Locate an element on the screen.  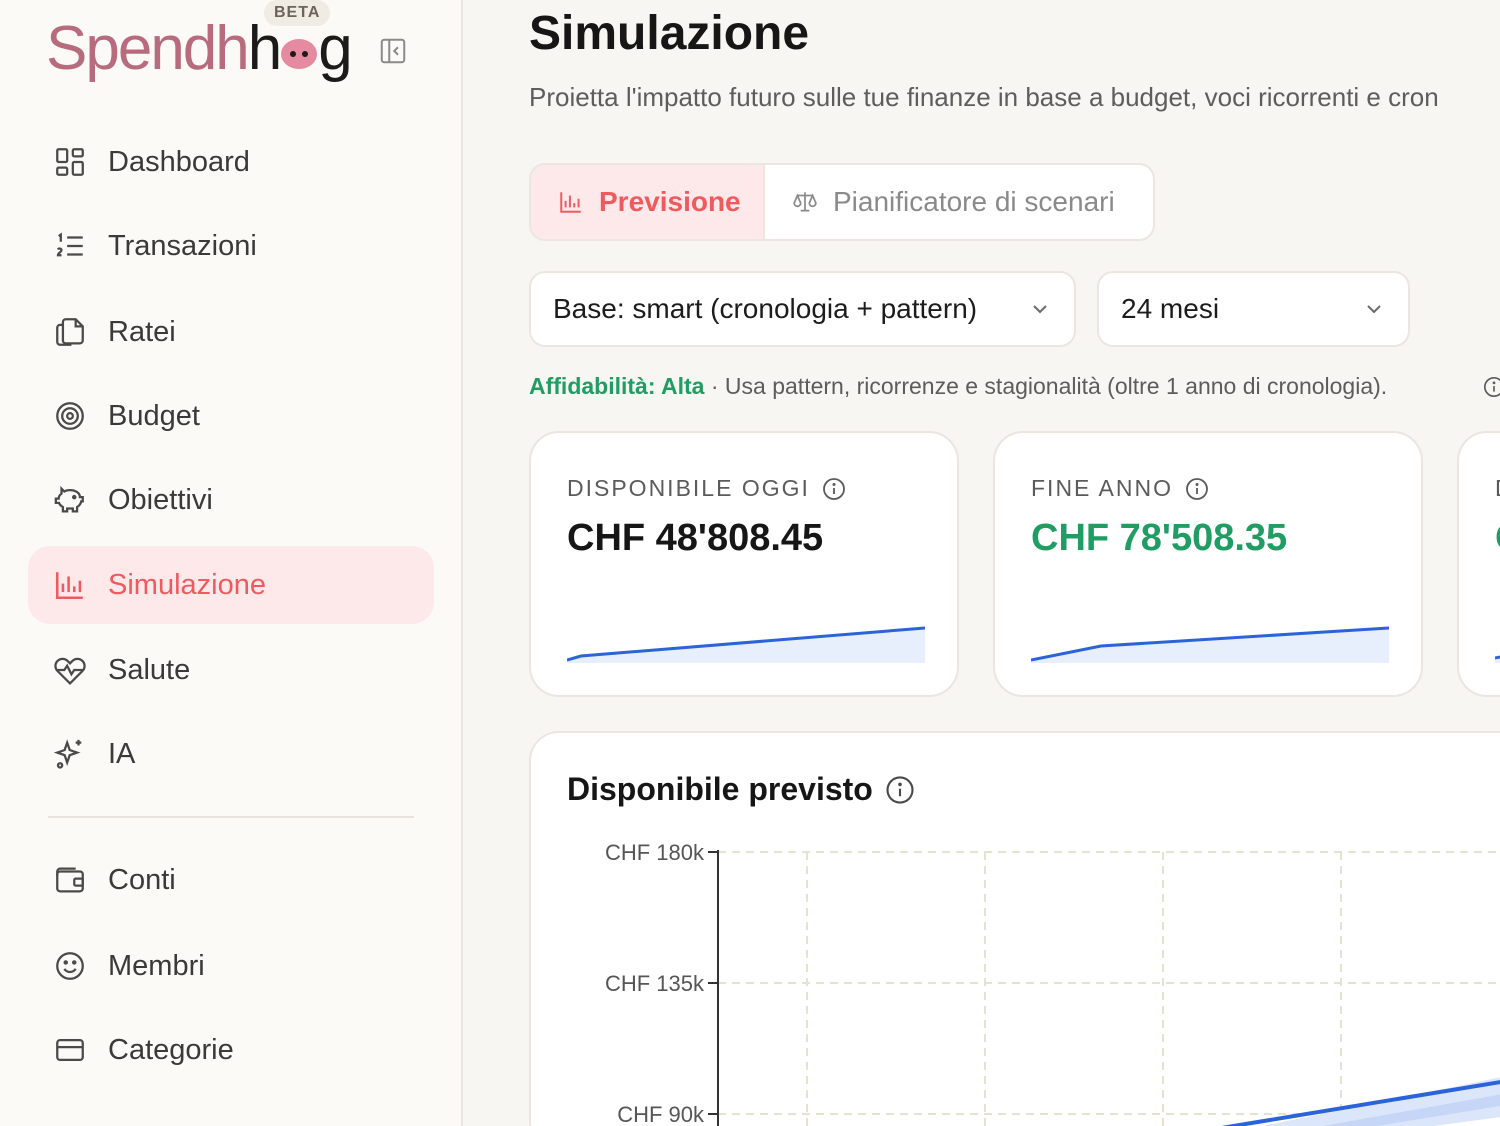
chart-plot is located at coordinates (1360, 1101).